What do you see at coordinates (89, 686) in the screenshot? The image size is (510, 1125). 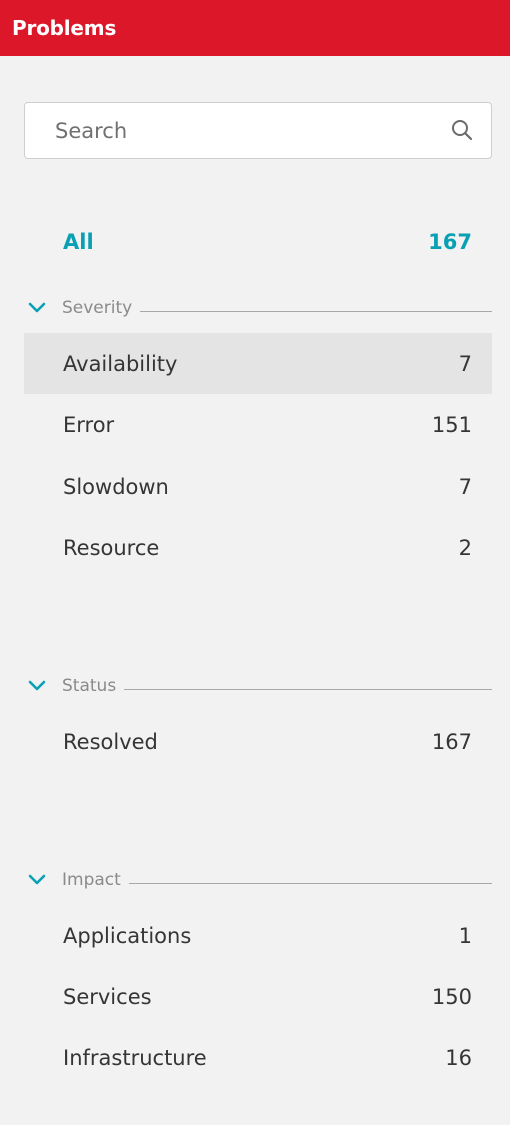 I see `section-status-label: Status` at bounding box center [89, 686].